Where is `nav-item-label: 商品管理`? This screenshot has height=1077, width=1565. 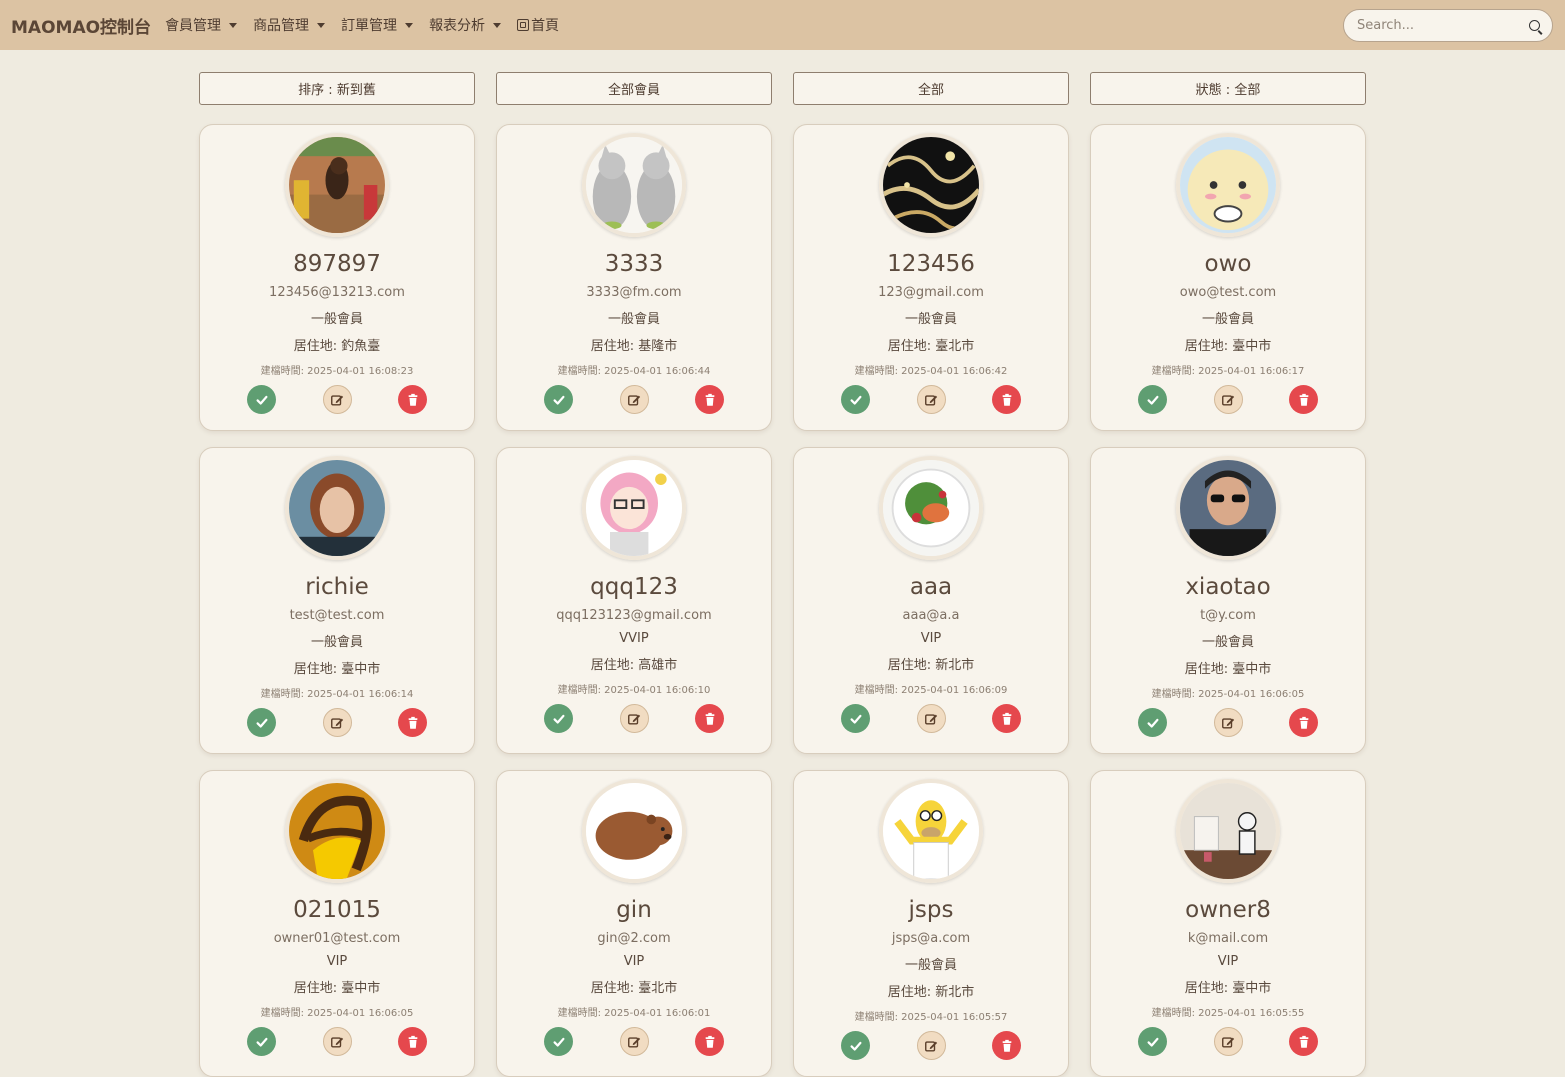 nav-item-label: 商品管理 is located at coordinates (281, 26).